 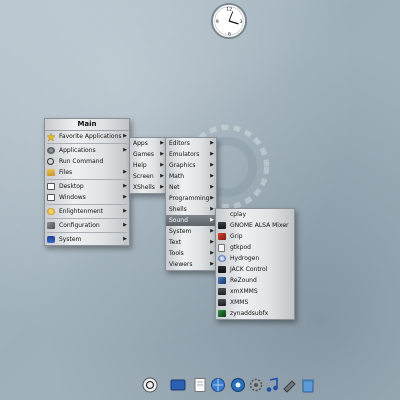 I want to click on menu-item-gnome-alsa-mixer: GNOME ALSA Mixer, so click(x=255, y=225).